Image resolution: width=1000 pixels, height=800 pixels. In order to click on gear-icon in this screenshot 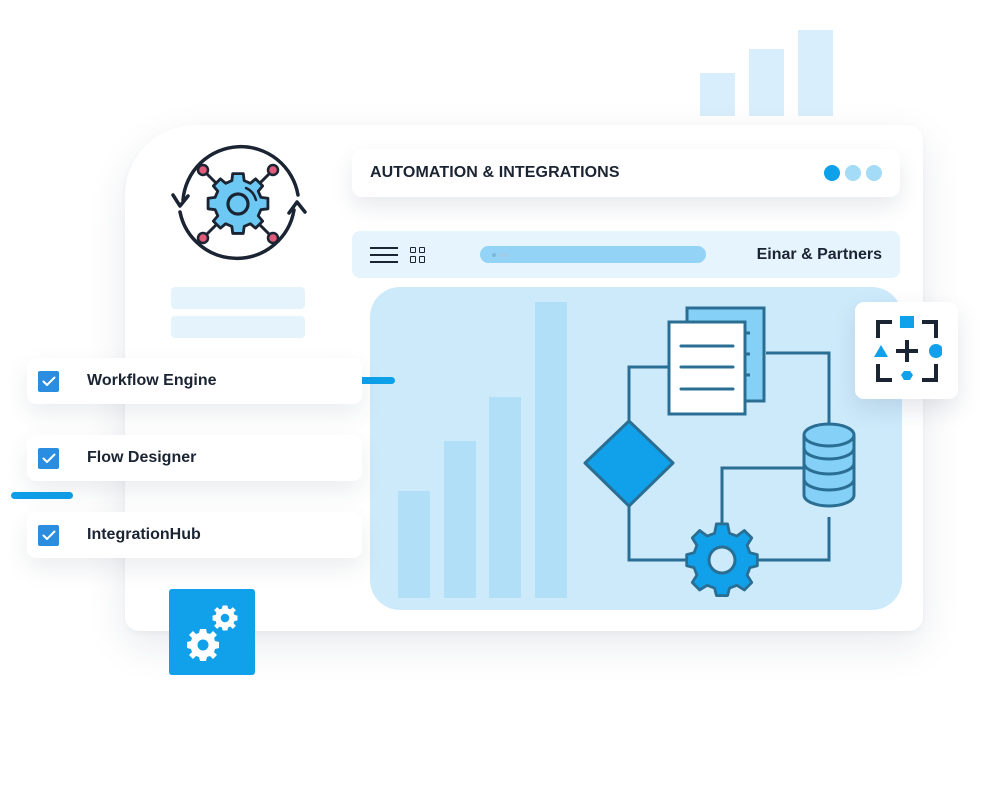, I will do `click(722, 559)`.